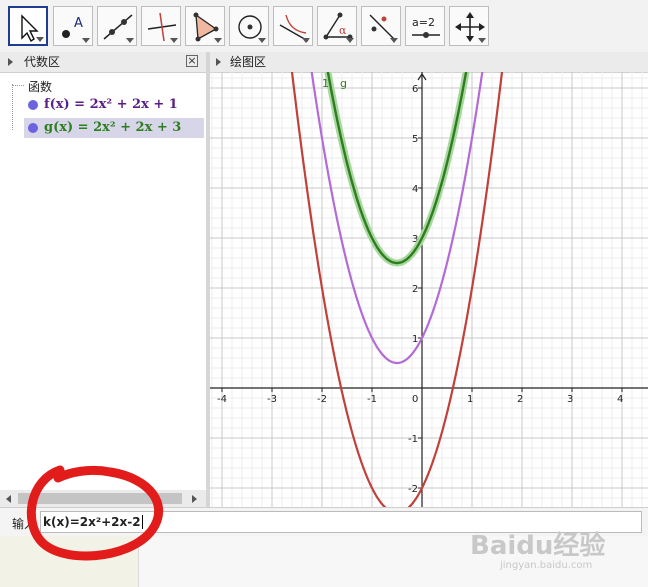 The width and height of the screenshot is (648, 587). What do you see at coordinates (570, 399) in the screenshot?
I see `x-tick-label: 3` at bounding box center [570, 399].